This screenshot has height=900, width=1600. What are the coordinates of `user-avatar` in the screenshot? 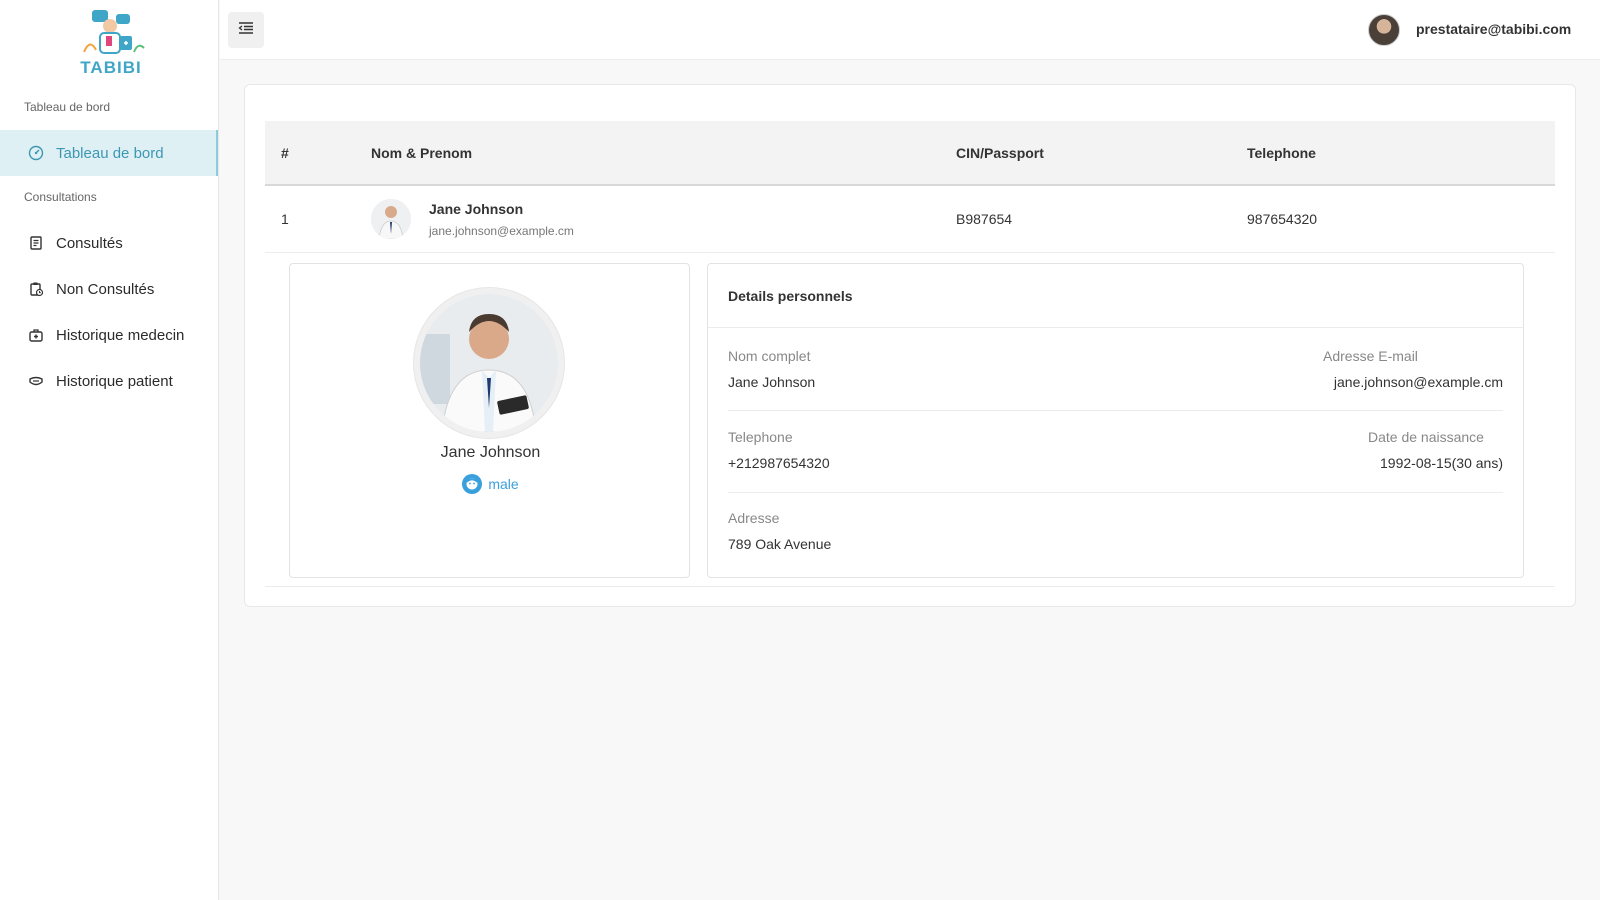 It's located at (1384, 30).